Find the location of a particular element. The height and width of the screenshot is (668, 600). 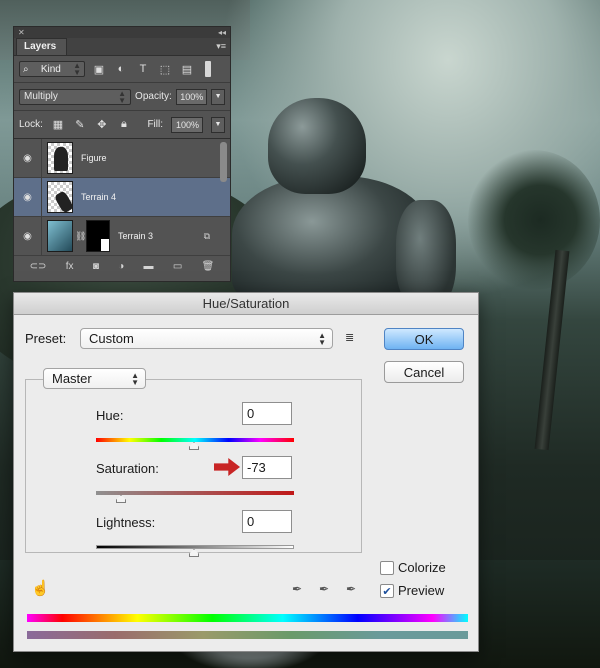

channel-value: Master is located at coordinates (72, 378).